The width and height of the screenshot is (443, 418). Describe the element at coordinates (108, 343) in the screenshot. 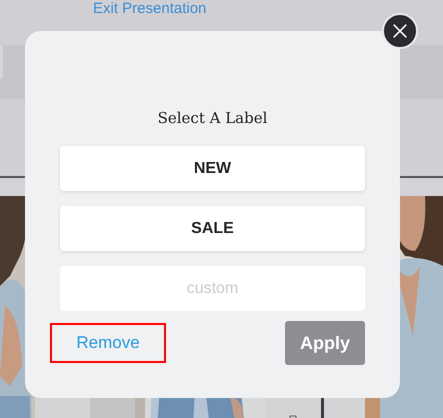

I see `remove-button: Remove` at that location.